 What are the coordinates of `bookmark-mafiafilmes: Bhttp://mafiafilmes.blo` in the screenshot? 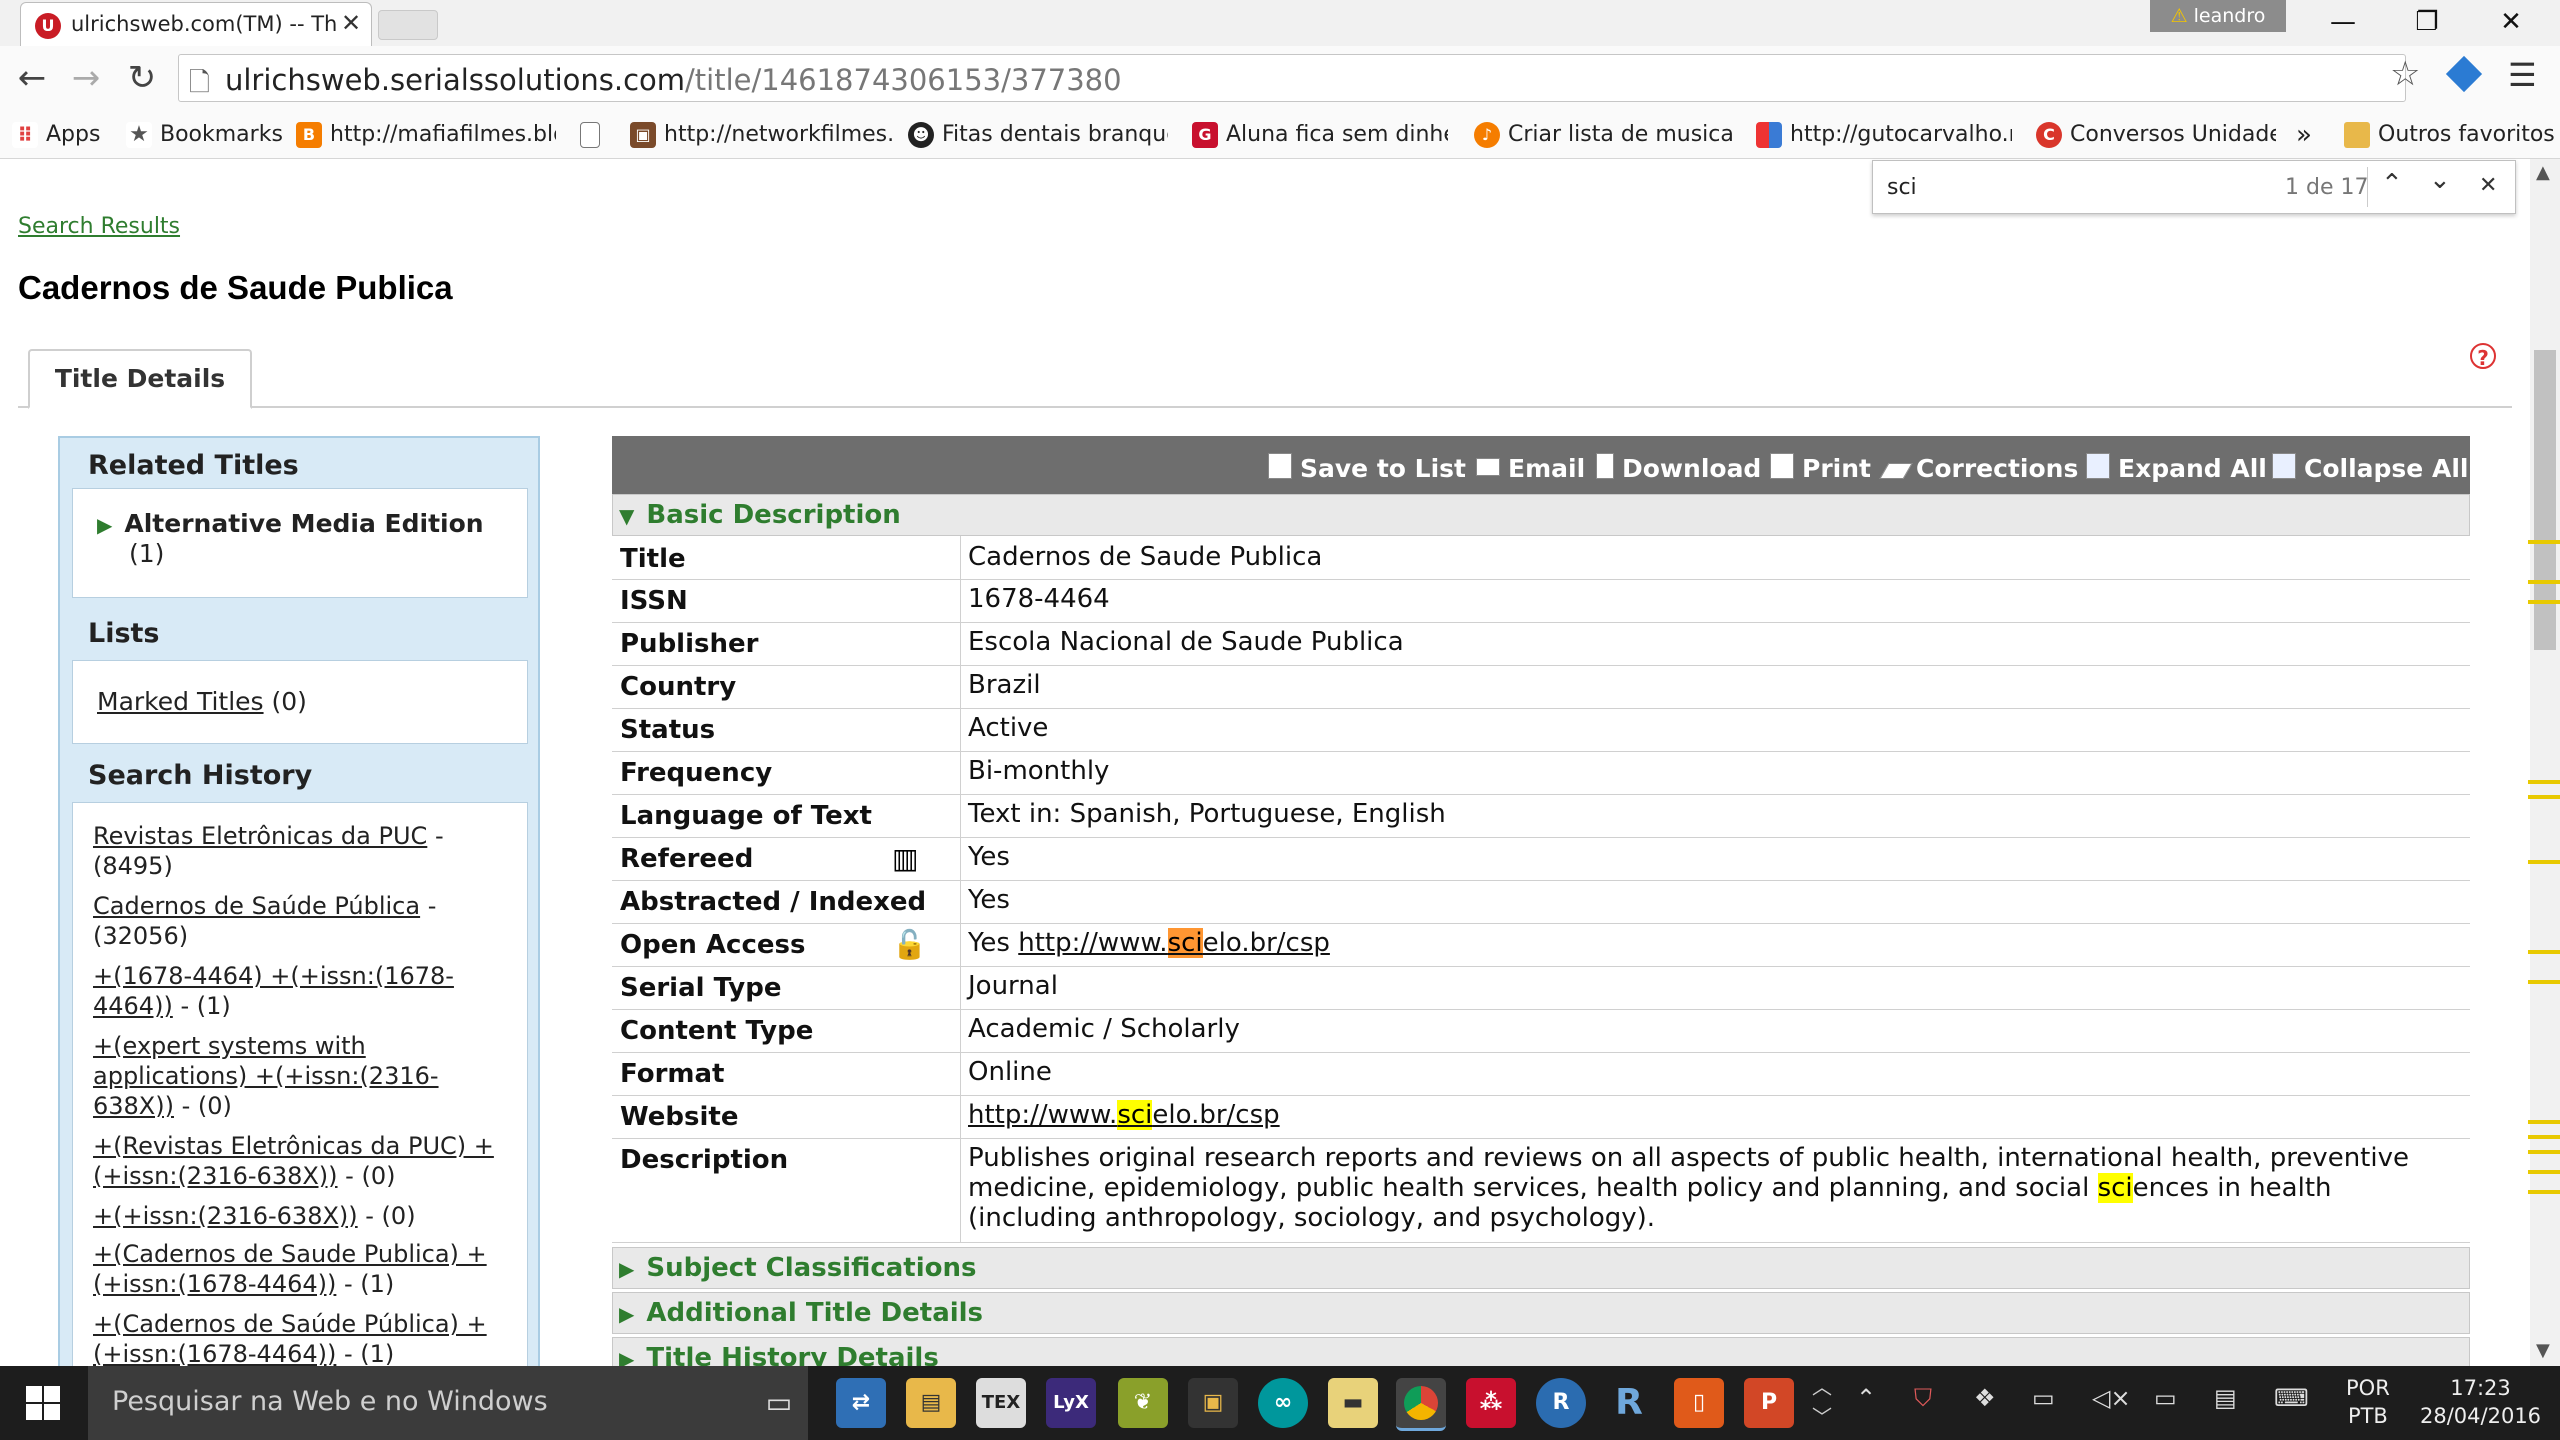 It's located at (426, 135).